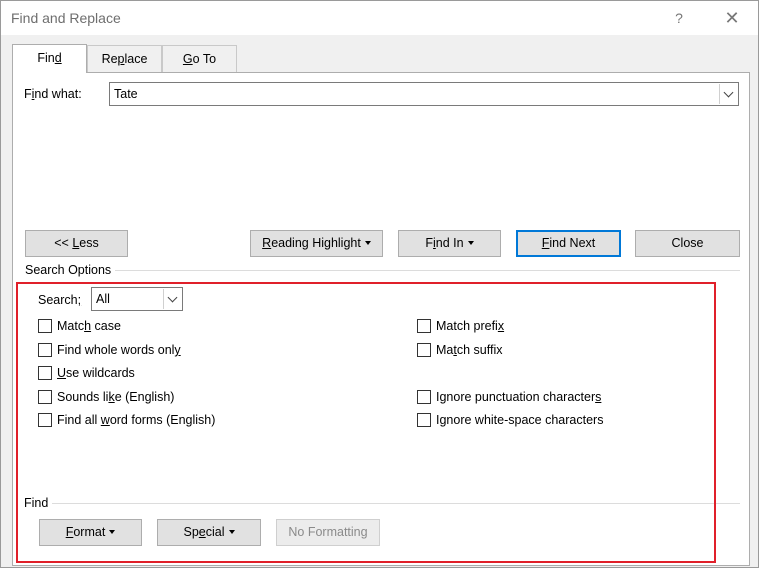 The height and width of the screenshot is (575, 759). What do you see at coordinates (137, 299) in the screenshot?
I see `search-direction-select: All` at bounding box center [137, 299].